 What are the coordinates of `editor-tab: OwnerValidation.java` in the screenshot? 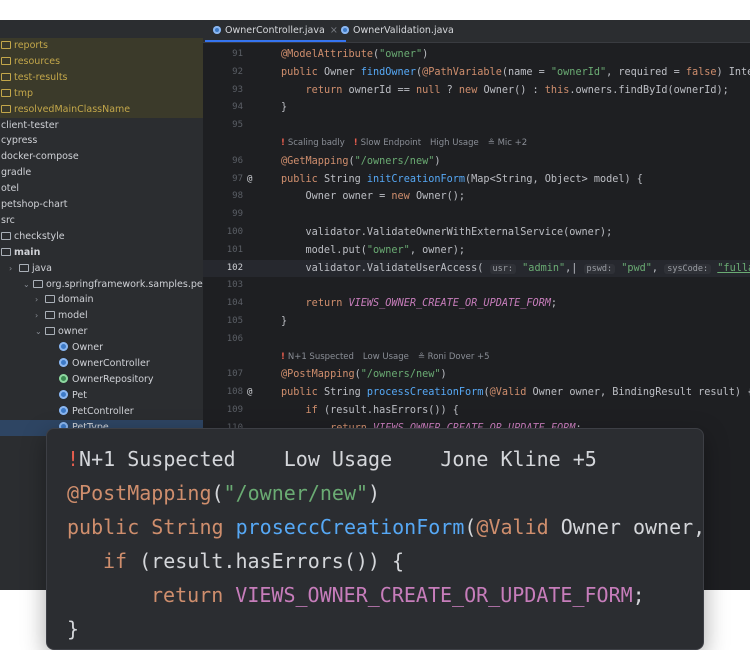 It's located at (397, 31).